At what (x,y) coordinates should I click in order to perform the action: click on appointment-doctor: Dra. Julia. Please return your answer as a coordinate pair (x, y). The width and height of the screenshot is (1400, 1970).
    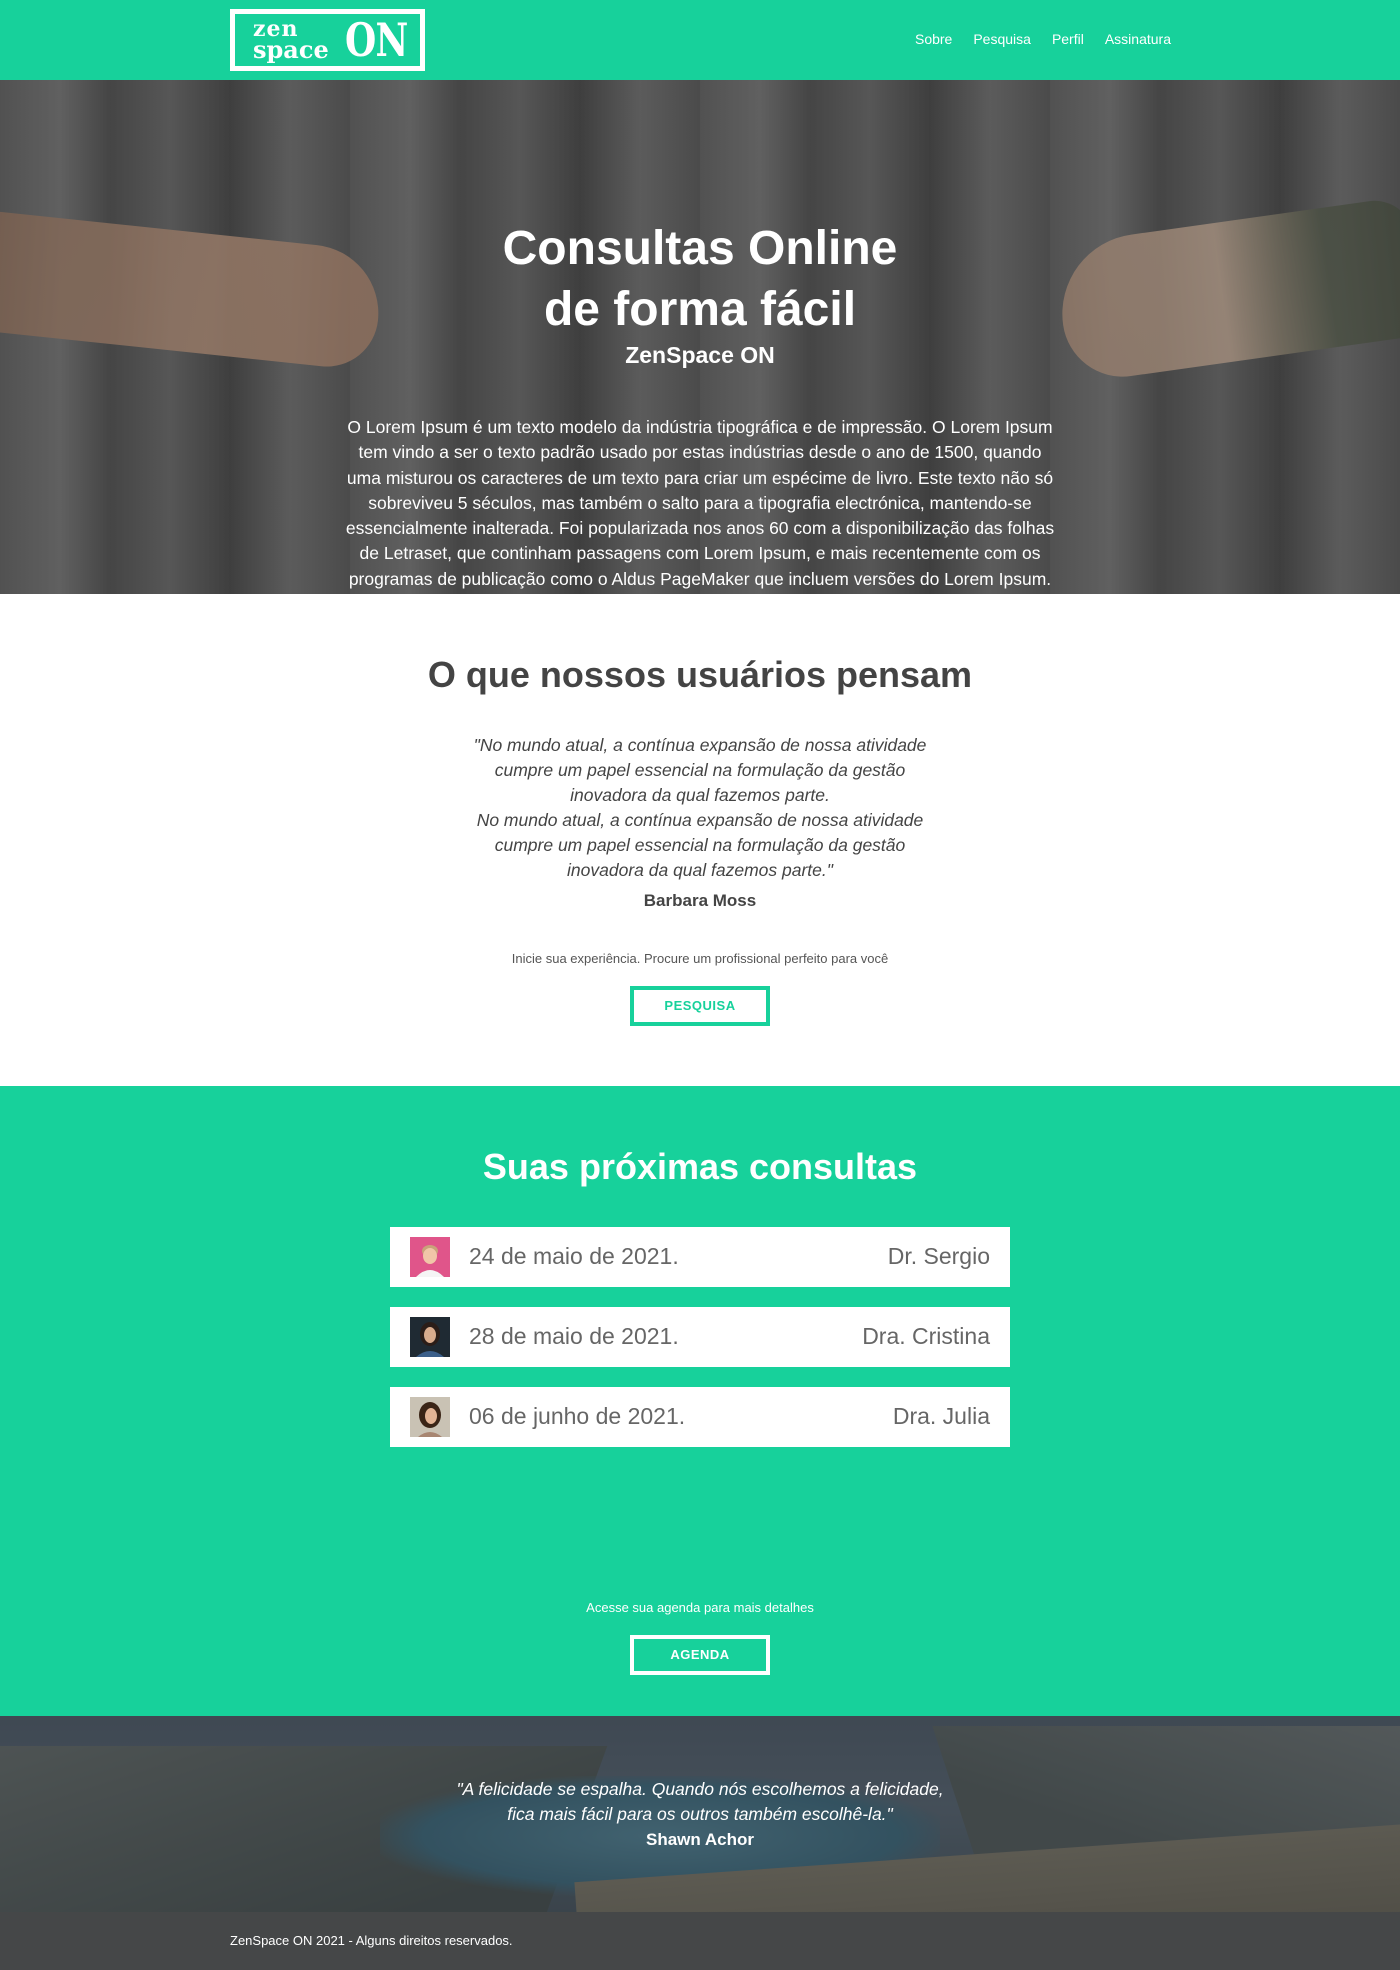
    Looking at the image, I should click on (941, 1416).